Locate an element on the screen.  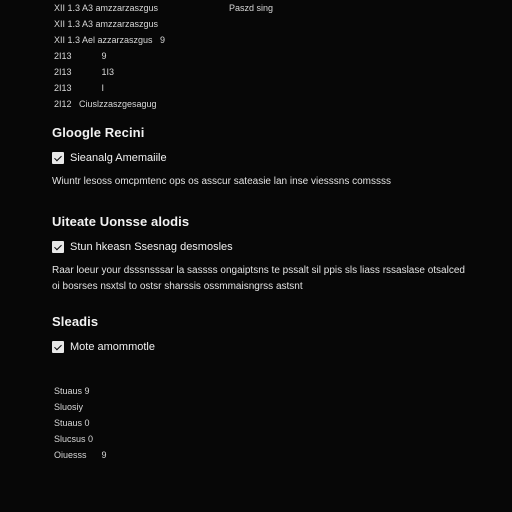
section-sleadis: Sleadis Mote amommotle is located at coordinates (262, 338).